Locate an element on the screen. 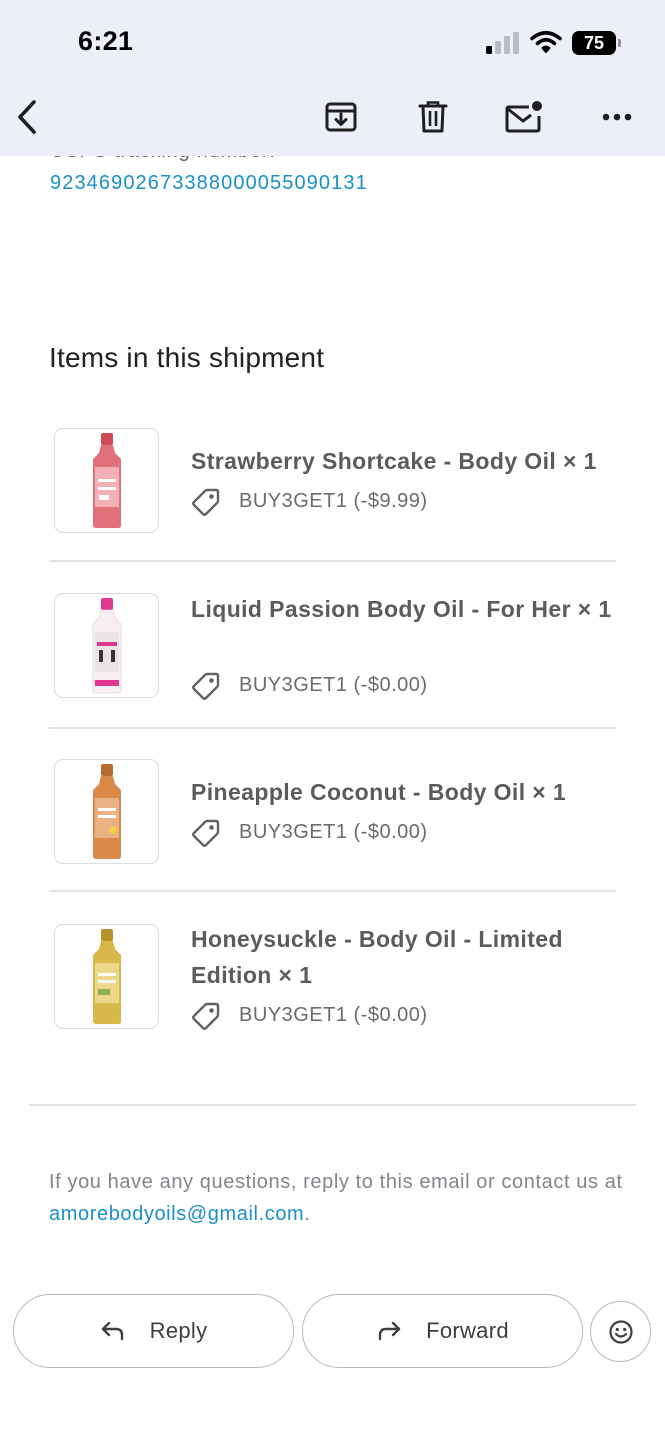 The height and width of the screenshot is (1440, 665). forward-icon is located at coordinates (389, 1331).